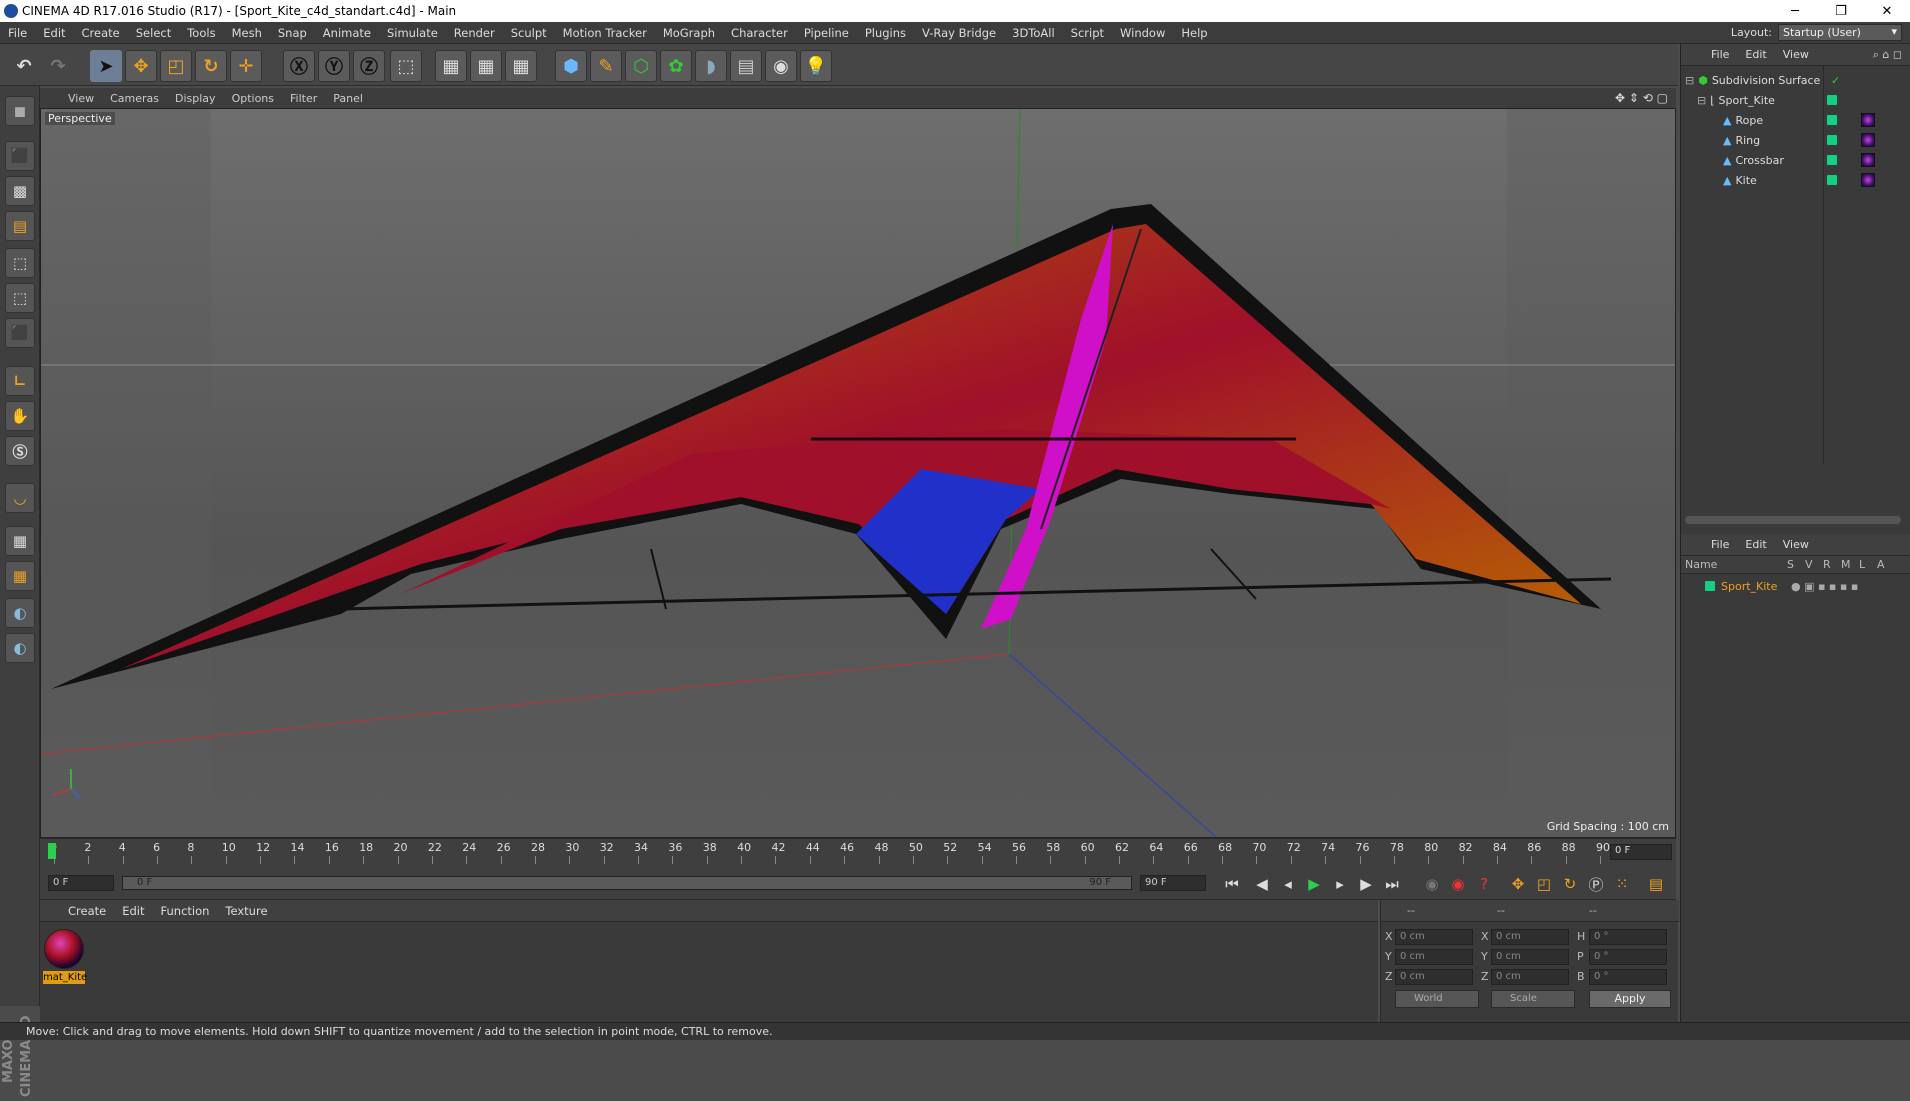 This screenshot has width=1910, height=1101. I want to click on apply-button: Apply, so click(1630, 999).